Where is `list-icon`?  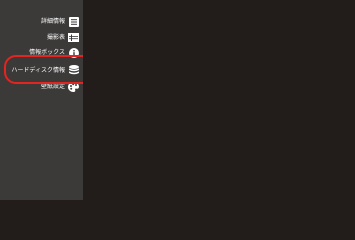 list-icon is located at coordinates (73, 21).